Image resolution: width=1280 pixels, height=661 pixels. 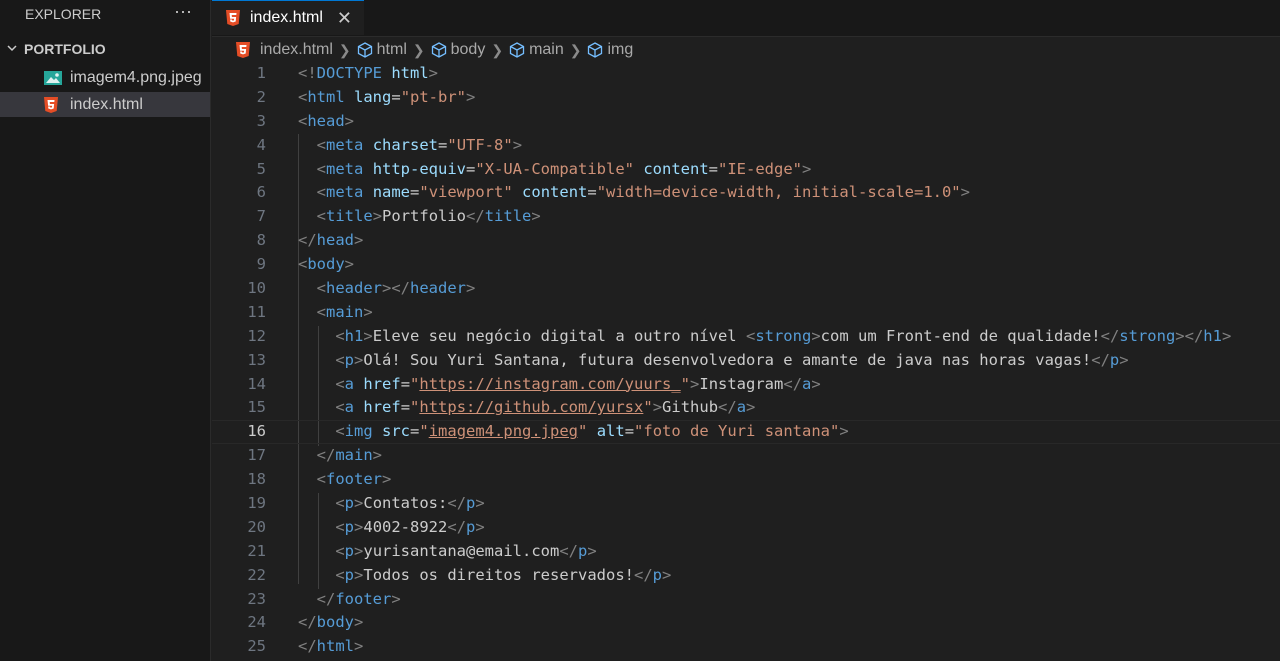 What do you see at coordinates (737, 431) in the screenshot?
I see `code-token: "foto de Yuri santana"` at bounding box center [737, 431].